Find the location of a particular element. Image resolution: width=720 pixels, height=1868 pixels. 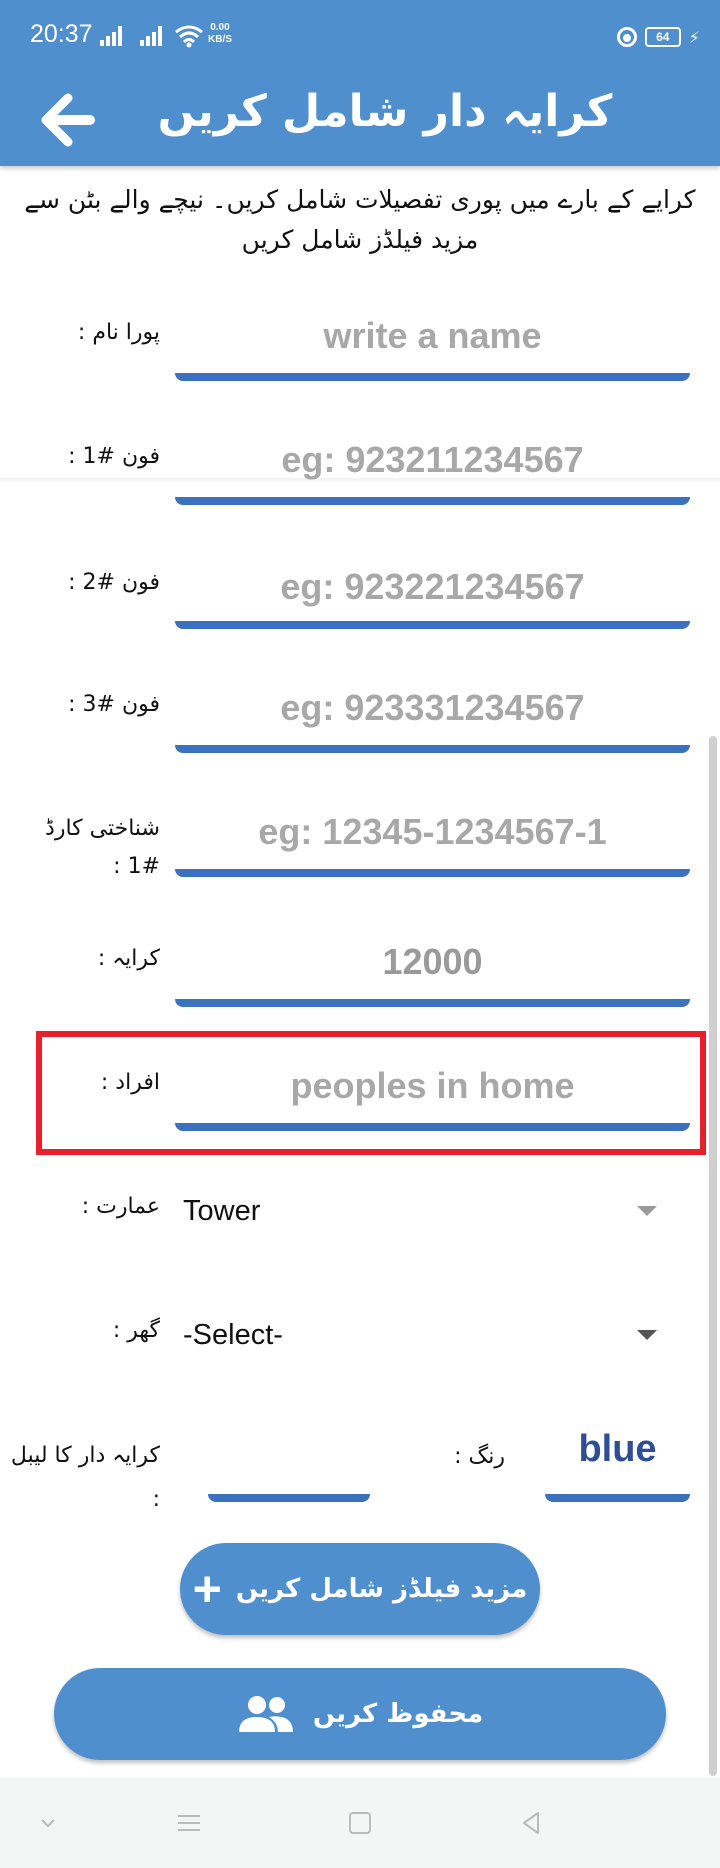

people-icon is located at coordinates (265, 1714).